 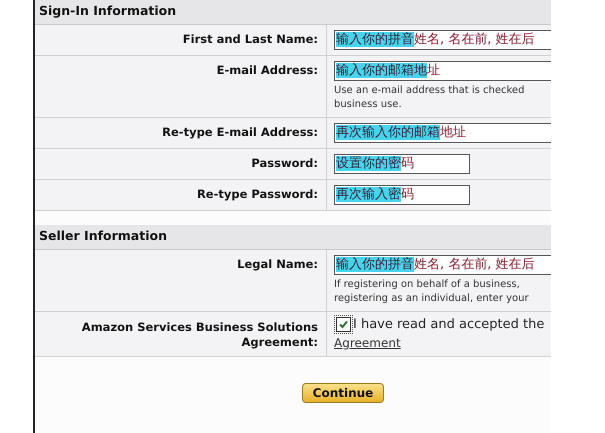 I want to click on field-label: Password:, so click(x=284, y=163).